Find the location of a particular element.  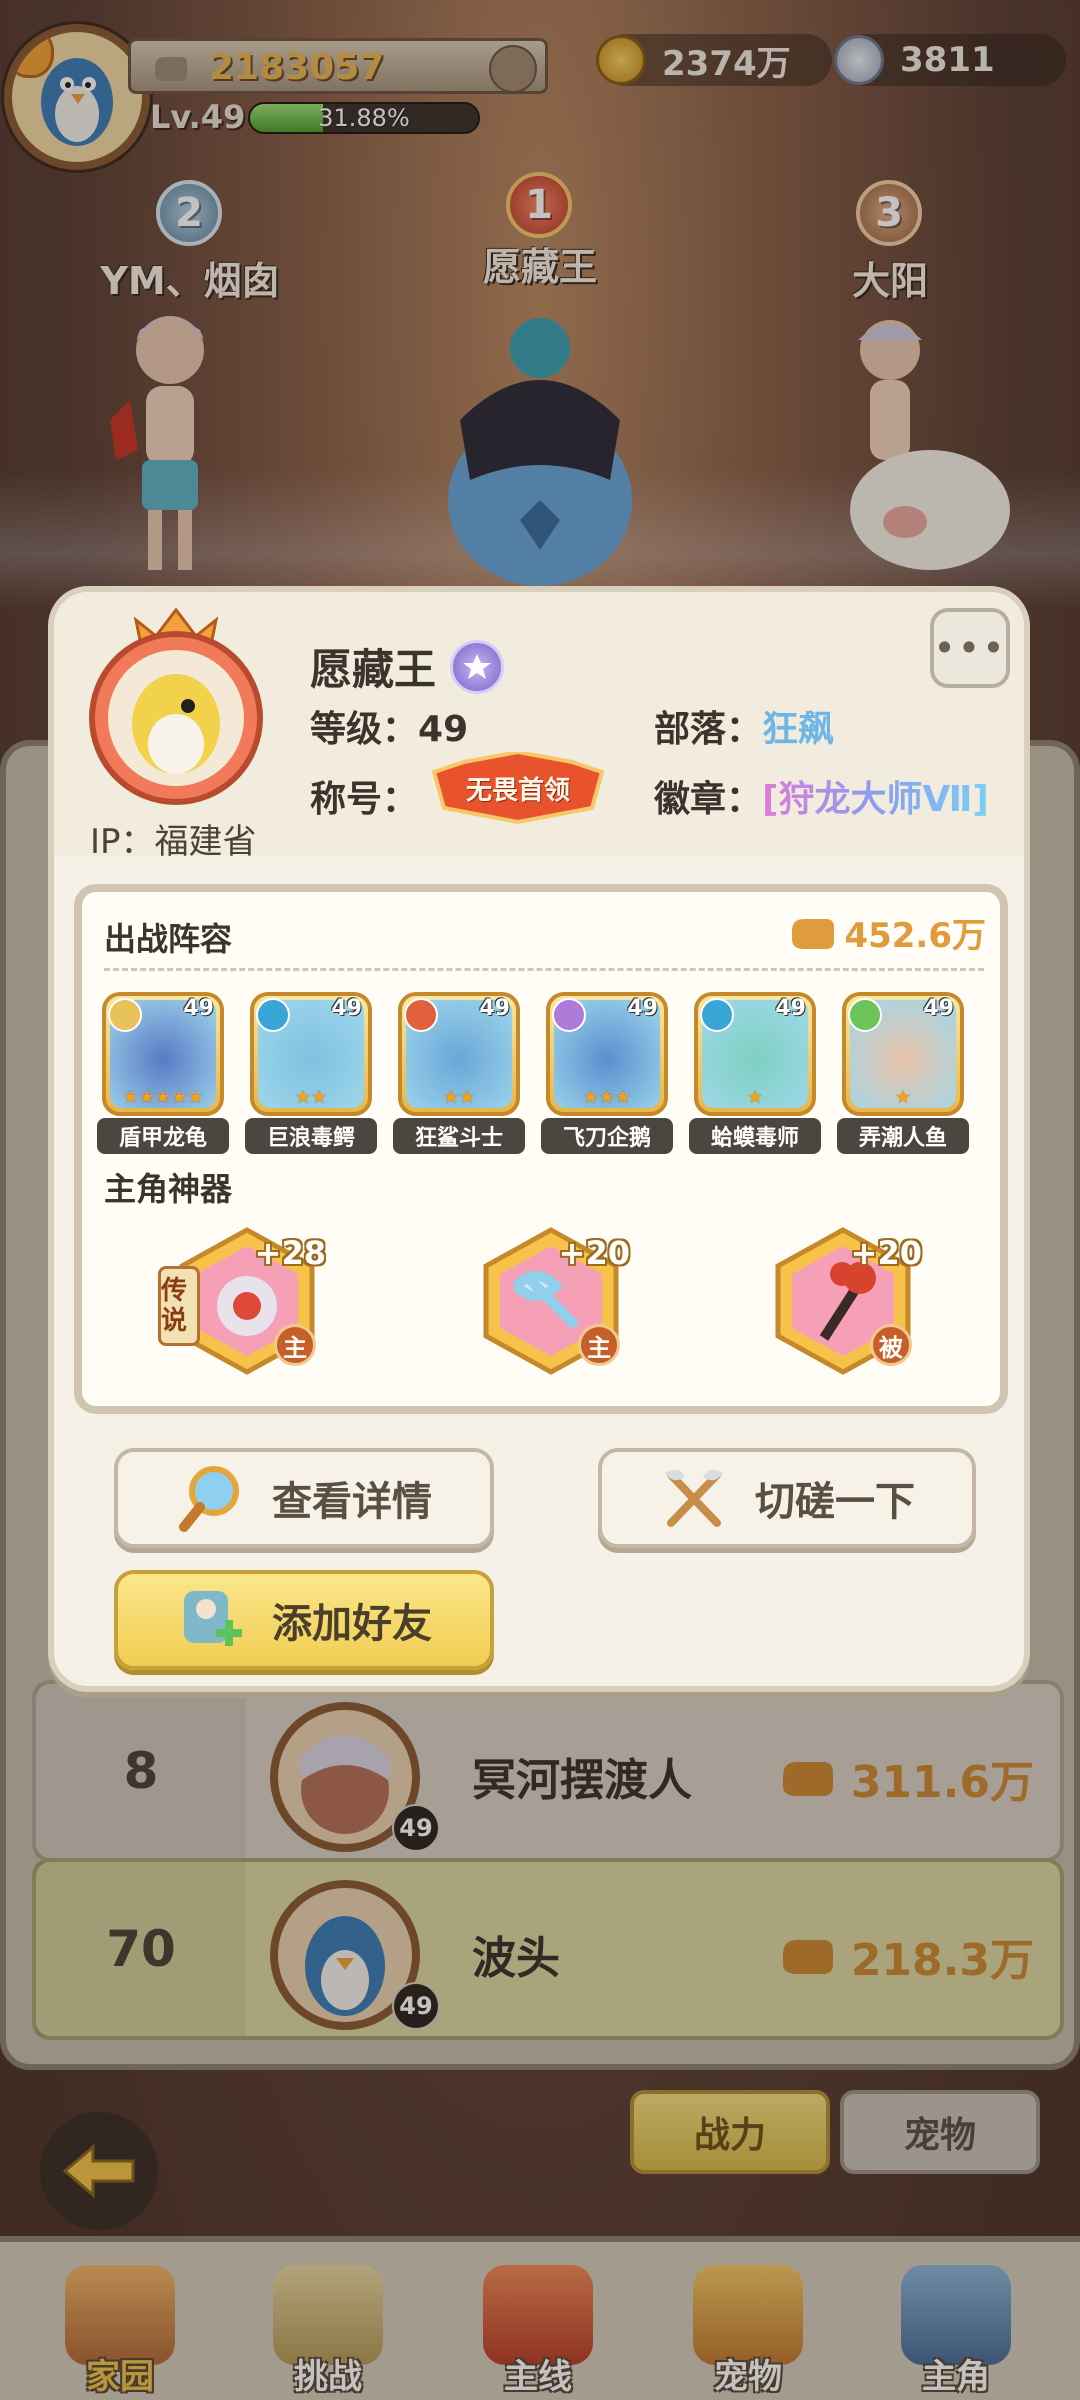

tribe-value: 狂飙 is located at coordinates (798, 729).